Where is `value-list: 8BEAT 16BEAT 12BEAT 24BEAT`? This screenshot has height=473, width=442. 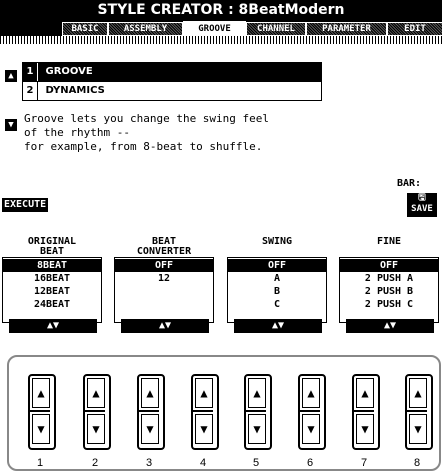 value-list: 8BEAT 16BEAT 12BEAT 24BEAT is located at coordinates (52, 285).